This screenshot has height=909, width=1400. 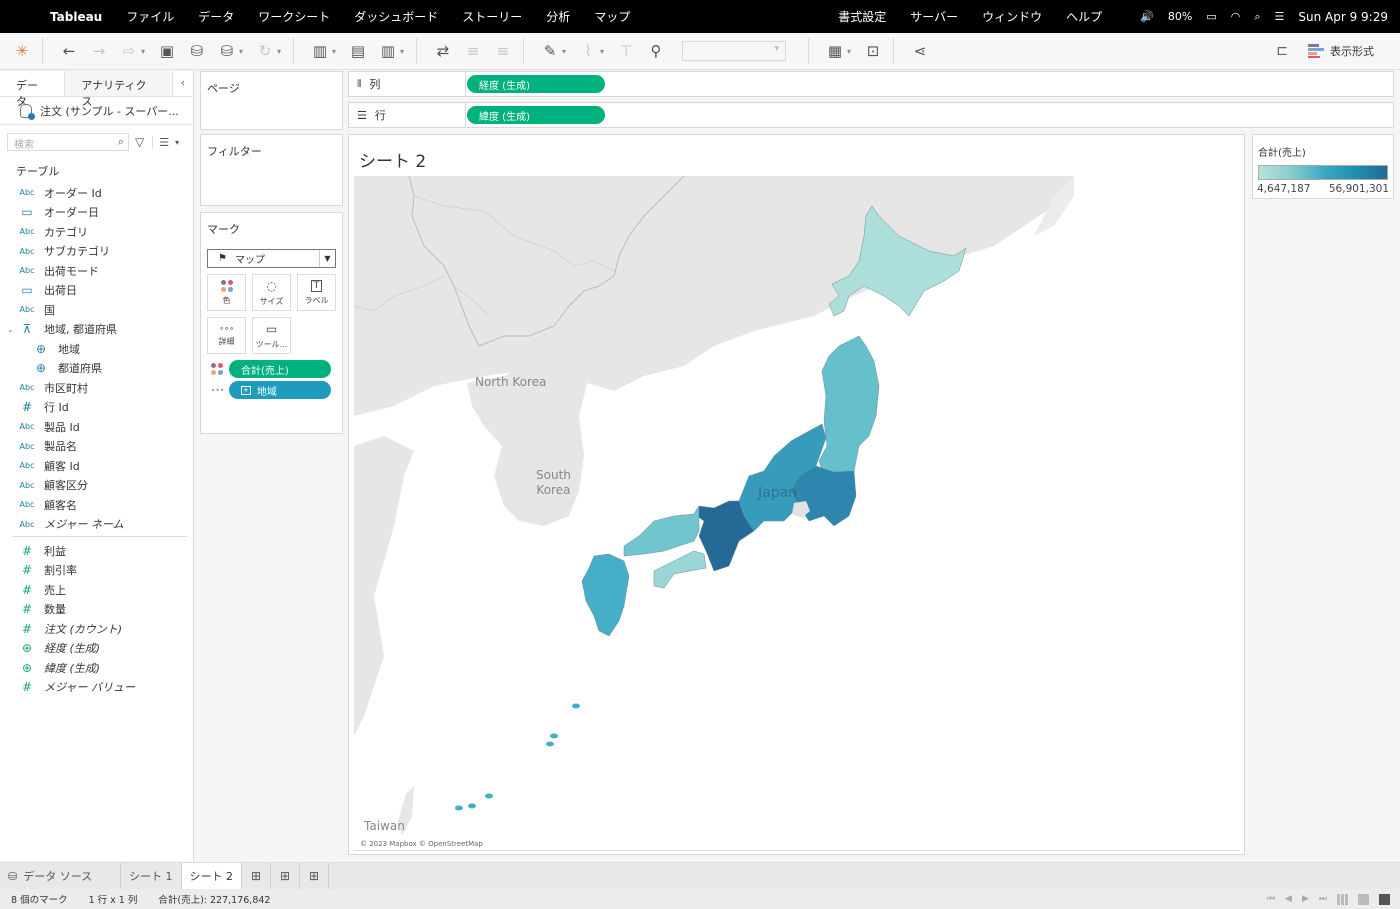 What do you see at coordinates (99, 51) in the screenshot?
I see `redo-icon: →` at bounding box center [99, 51].